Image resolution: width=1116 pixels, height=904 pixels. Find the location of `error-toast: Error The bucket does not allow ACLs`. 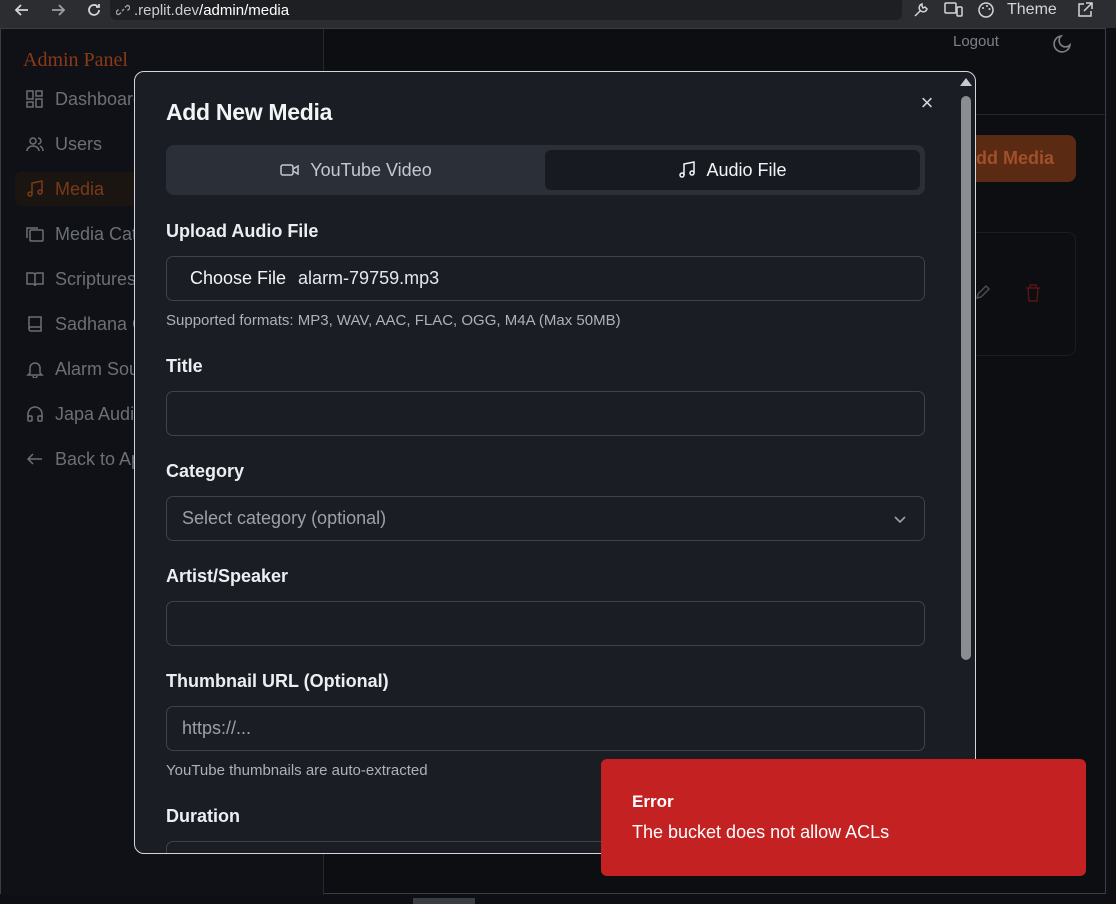

error-toast: Error The bucket does not allow ACLs is located at coordinates (843, 817).